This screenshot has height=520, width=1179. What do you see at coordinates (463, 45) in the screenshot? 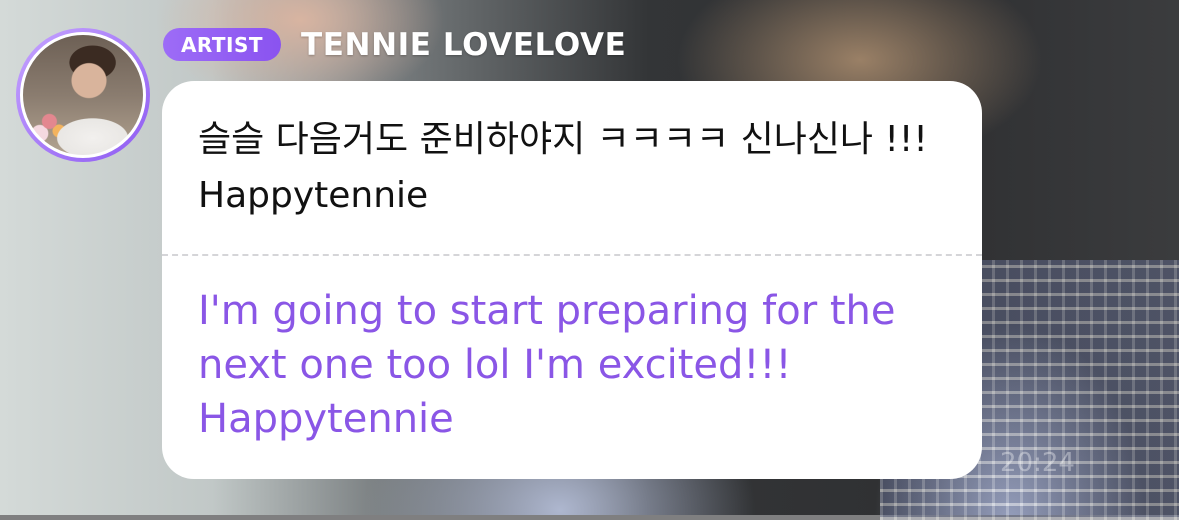
I see `author-name: TENNIE LOVELOVE` at bounding box center [463, 45].